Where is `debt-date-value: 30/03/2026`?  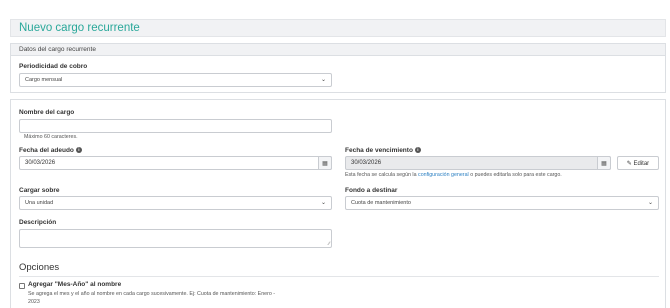 debt-date-value: 30/03/2026 is located at coordinates (40, 163).